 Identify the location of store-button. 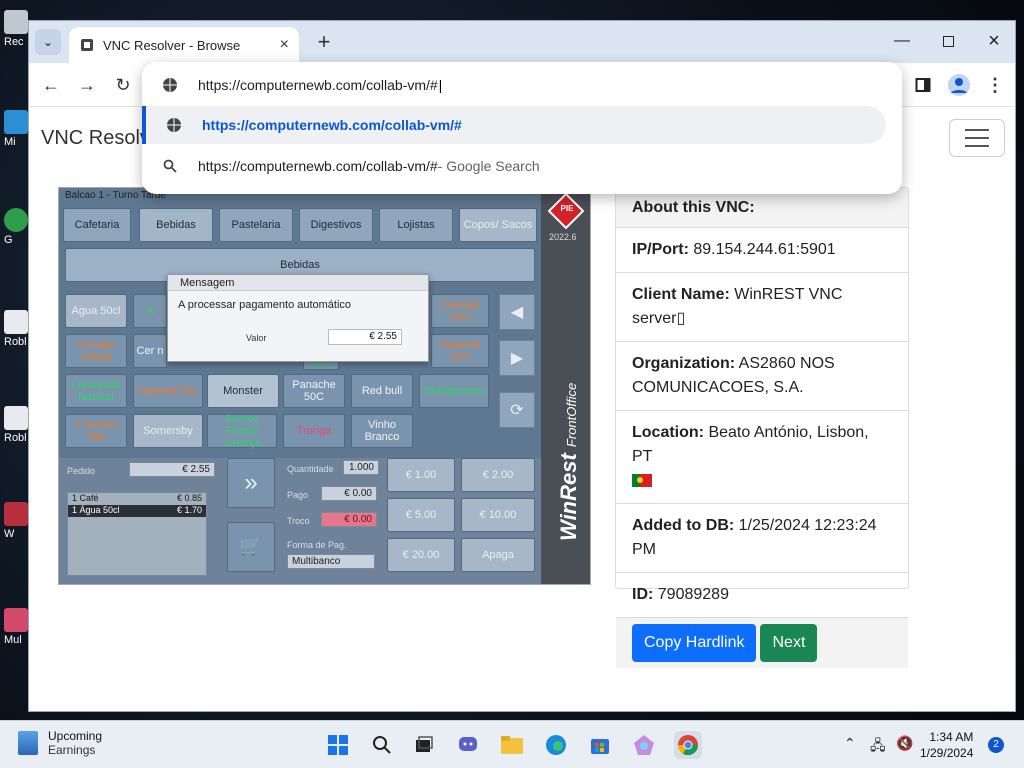
(600, 745).